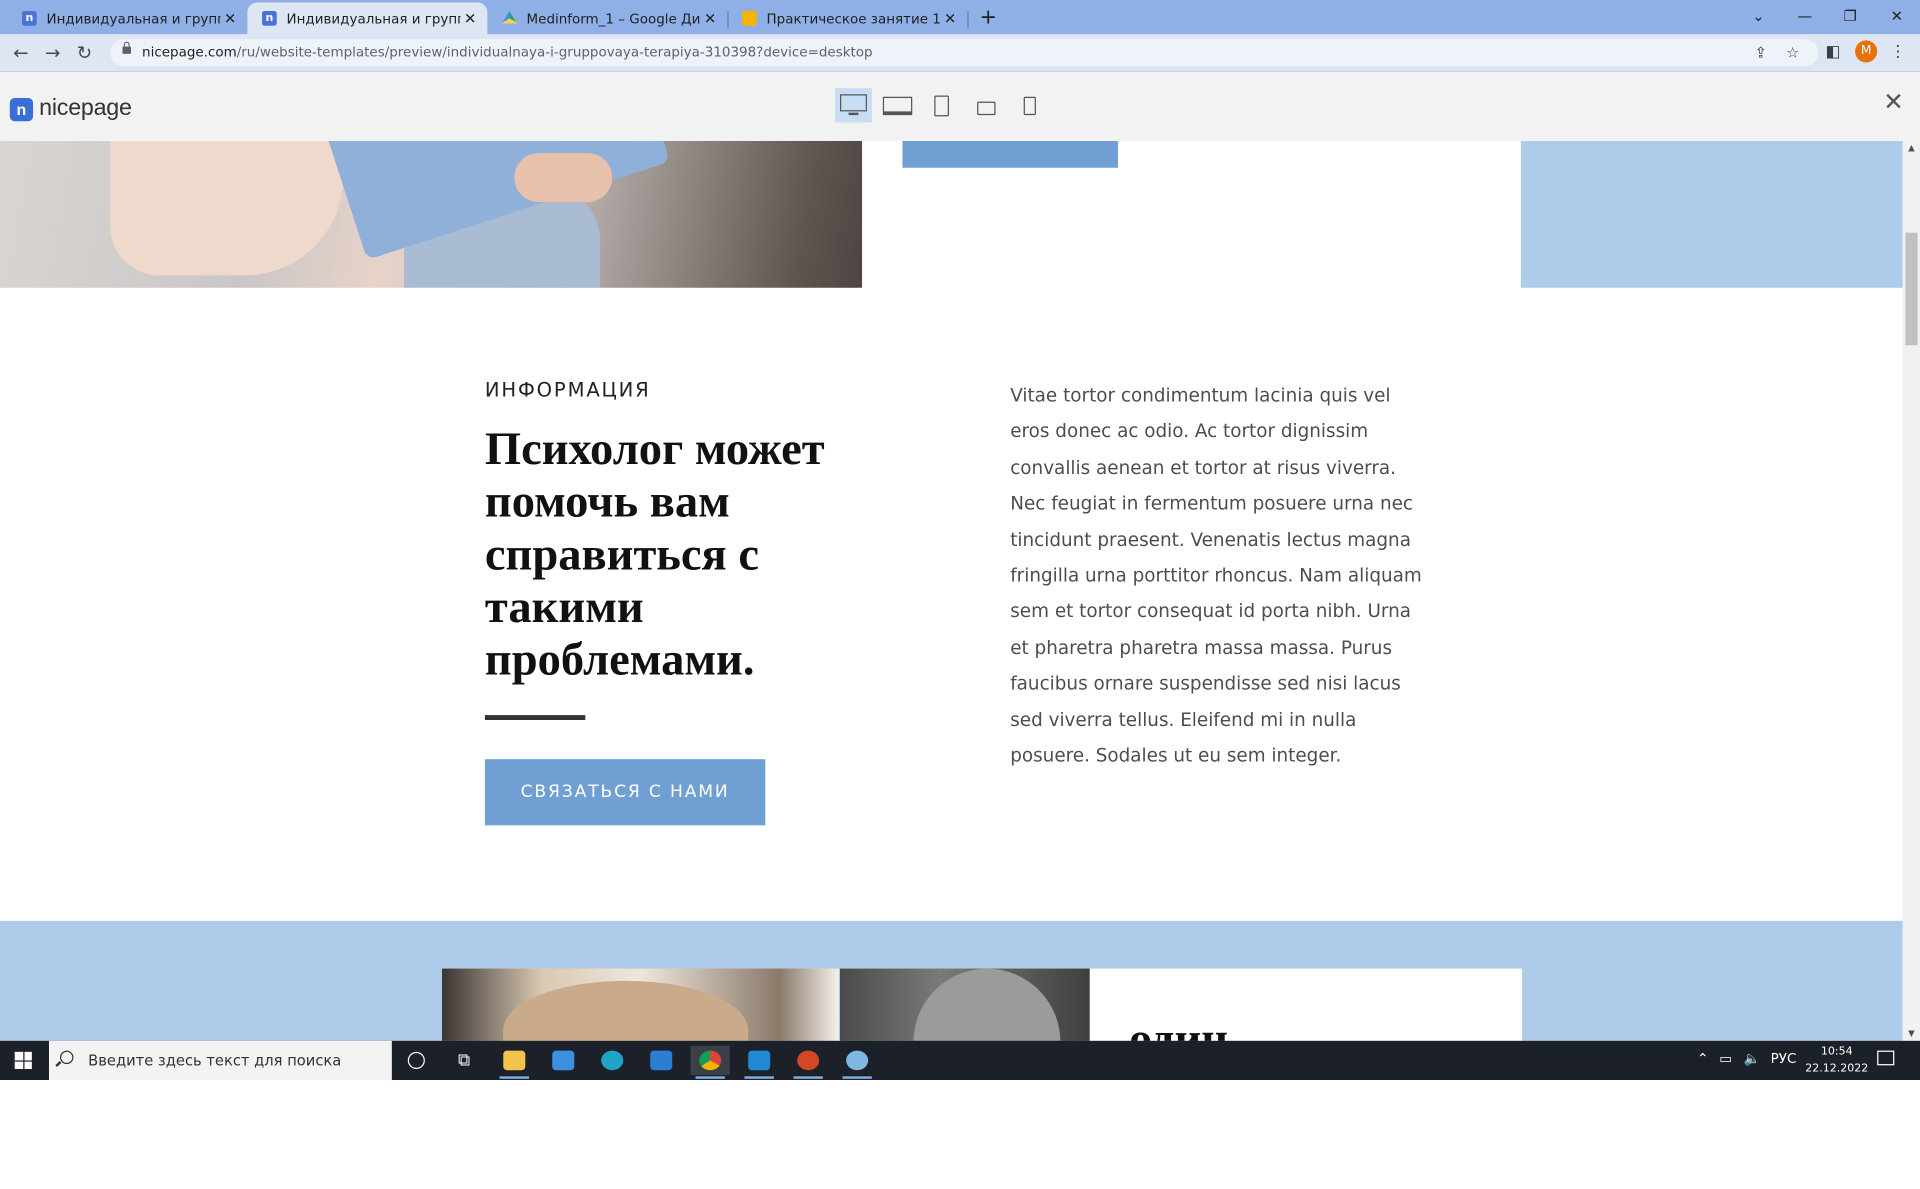  What do you see at coordinates (1886, 1058) in the screenshot?
I see `notifications-icon` at bounding box center [1886, 1058].